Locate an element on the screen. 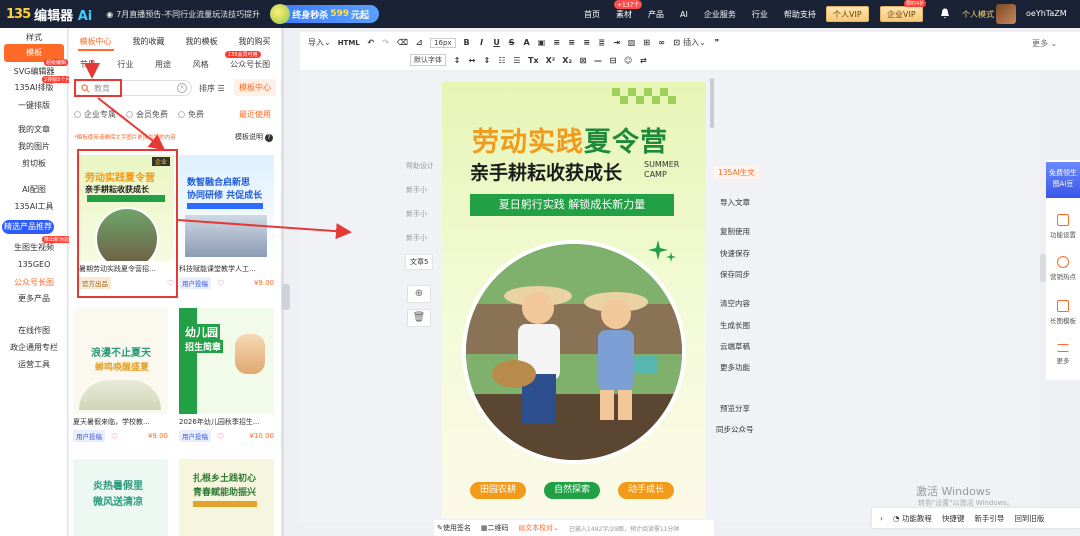 This screenshot has height=536, width=1080. tab-long-image: 公众号长图 is located at coordinates (250, 64).